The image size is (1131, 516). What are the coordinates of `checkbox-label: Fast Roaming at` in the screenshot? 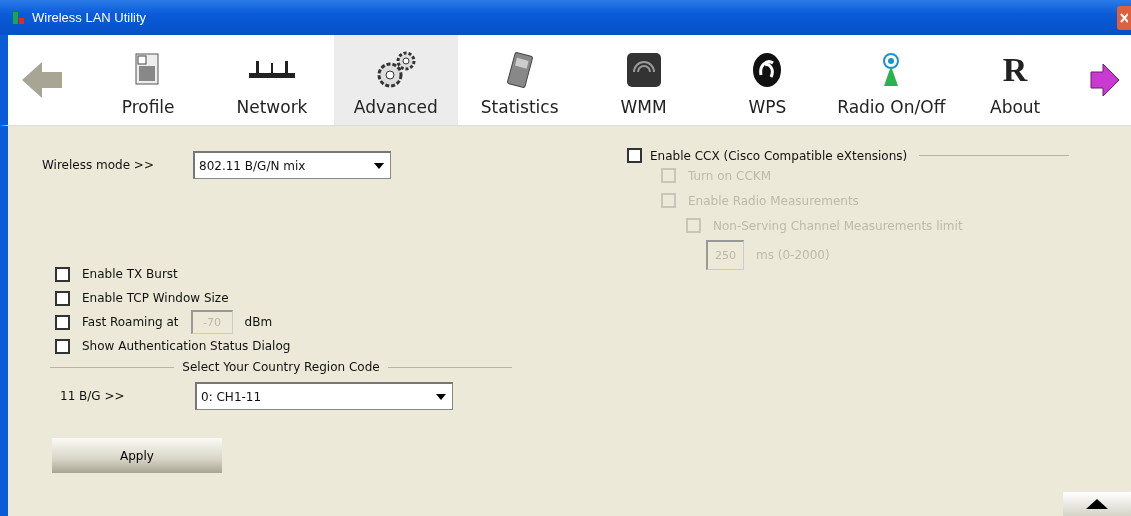 It's located at (130, 322).